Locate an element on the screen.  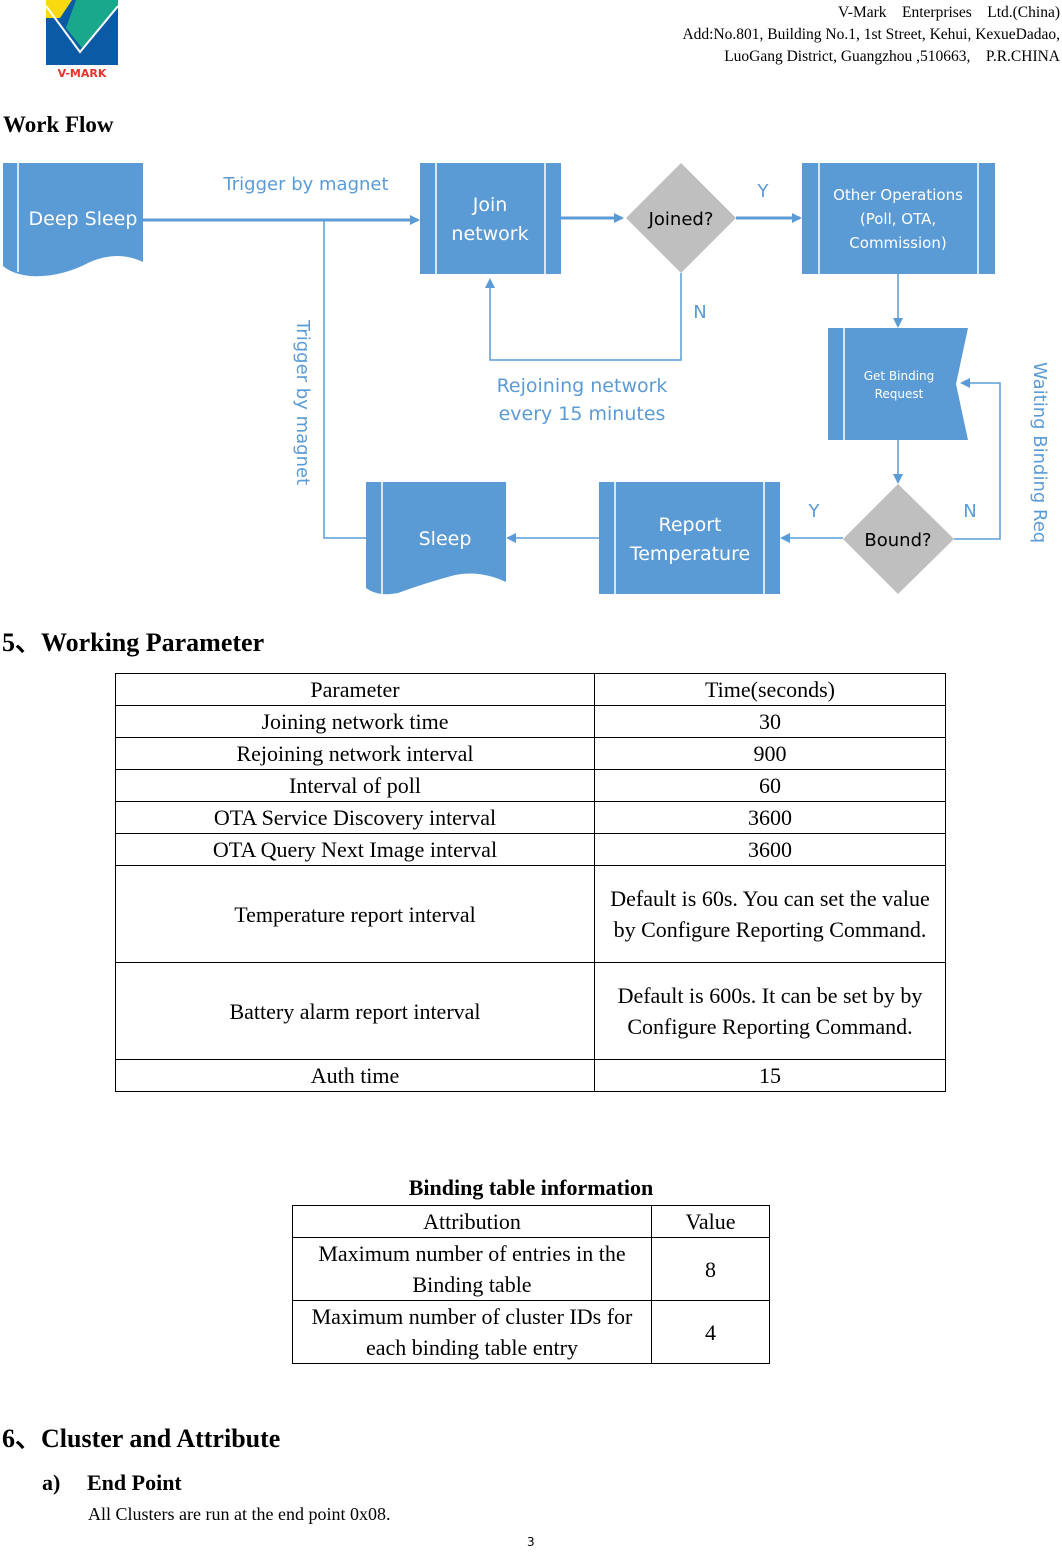
param-name: OTA Query Next Image interval is located at coordinates (355, 849).